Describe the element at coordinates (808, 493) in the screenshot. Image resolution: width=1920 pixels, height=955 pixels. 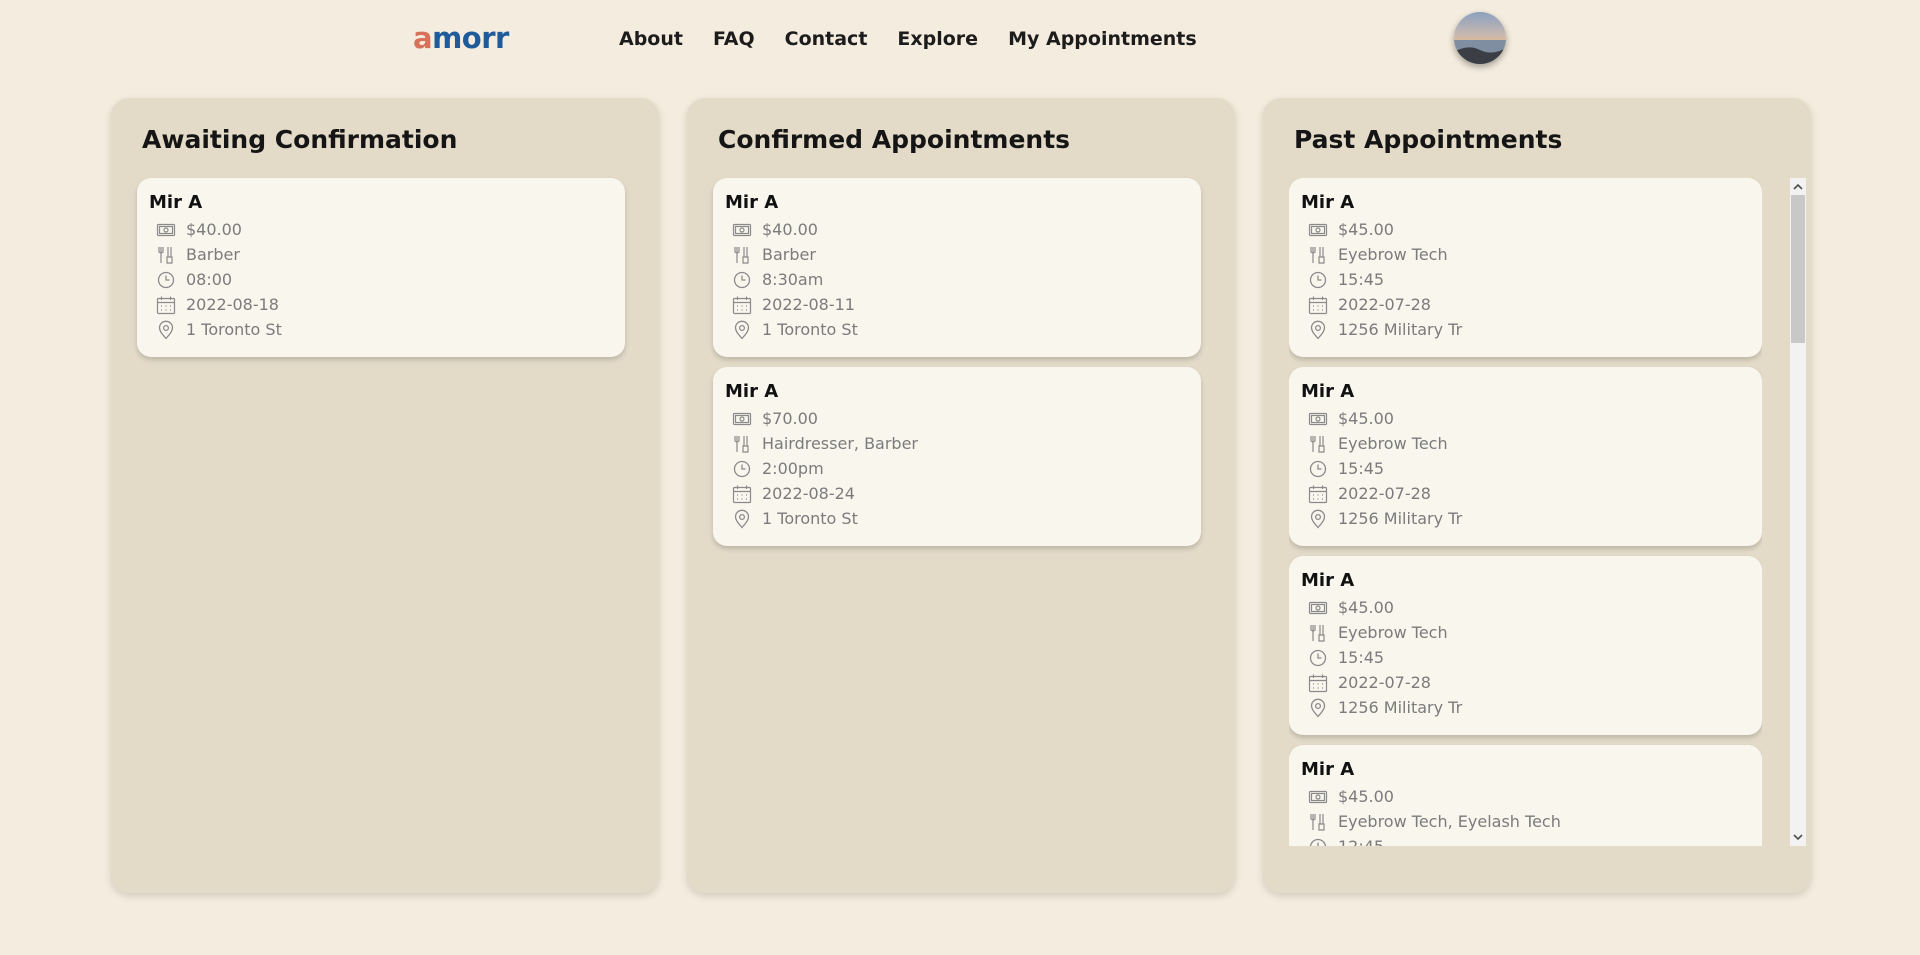
I see `date: 2022-08-24` at that location.